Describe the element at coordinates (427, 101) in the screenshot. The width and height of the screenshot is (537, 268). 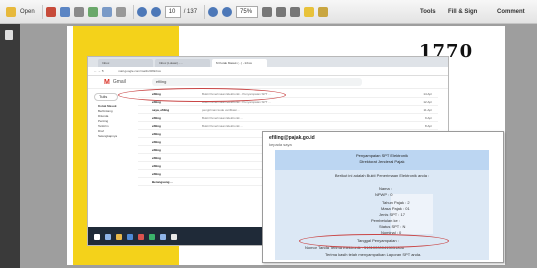
I see `mail-date: 12 Apr` at that location.